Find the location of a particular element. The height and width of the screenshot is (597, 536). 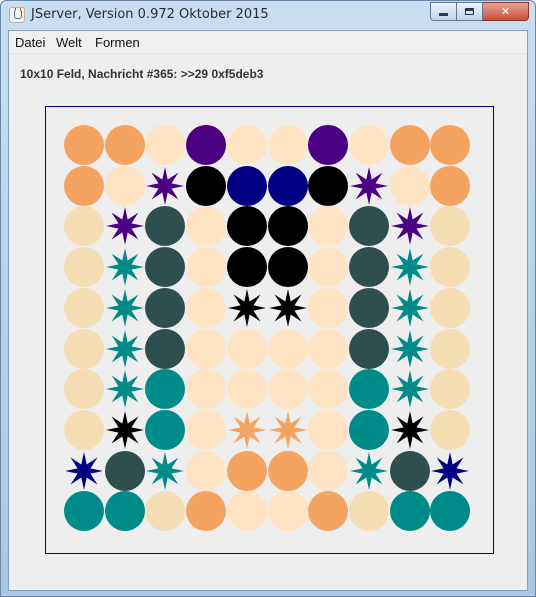

java-icon is located at coordinates (17, 15).